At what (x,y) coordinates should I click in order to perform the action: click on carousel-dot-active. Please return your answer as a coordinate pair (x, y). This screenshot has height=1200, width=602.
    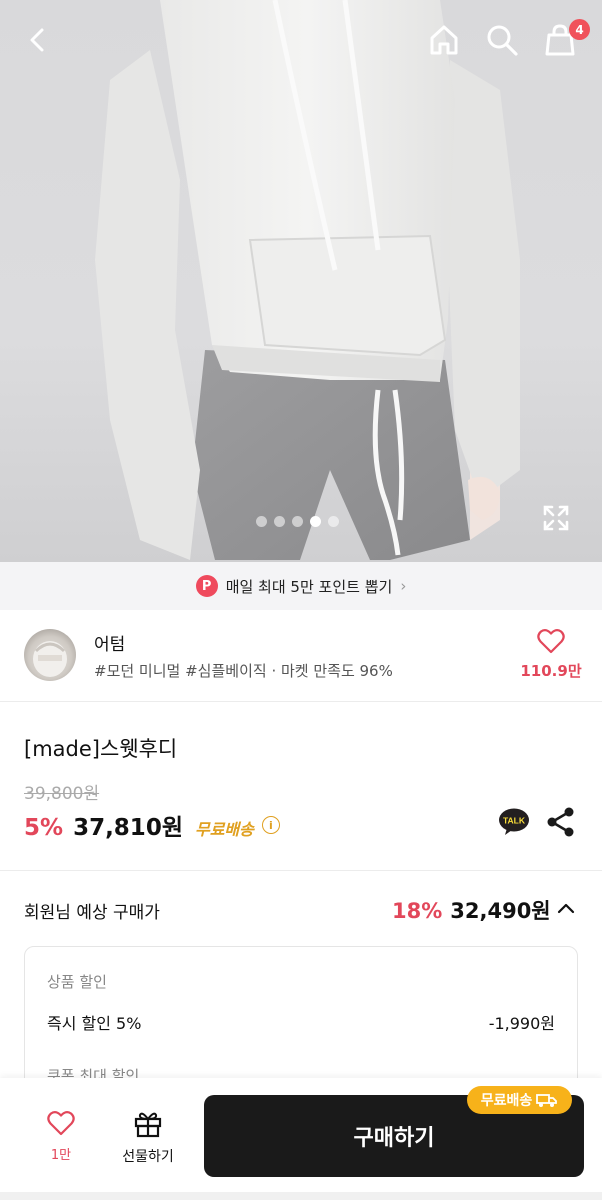
    Looking at the image, I should click on (315, 521).